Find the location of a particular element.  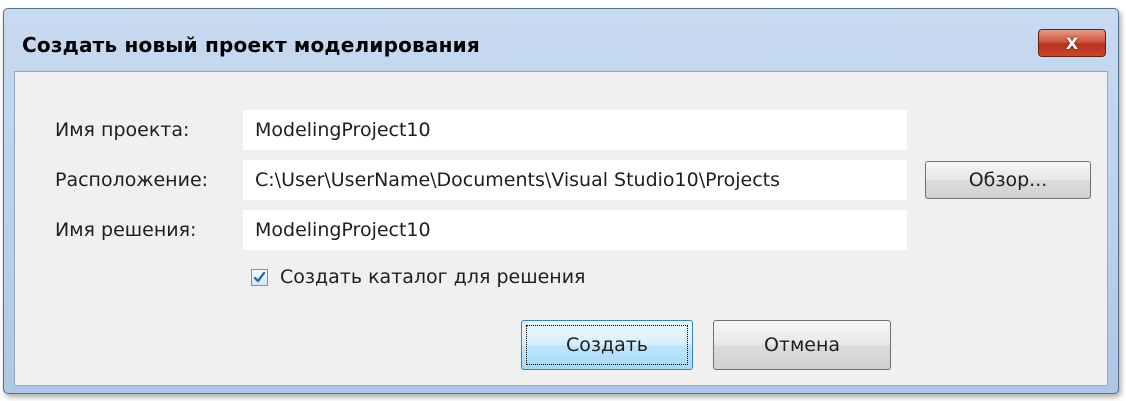

close-icon: X is located at coordinates (1072, 43).